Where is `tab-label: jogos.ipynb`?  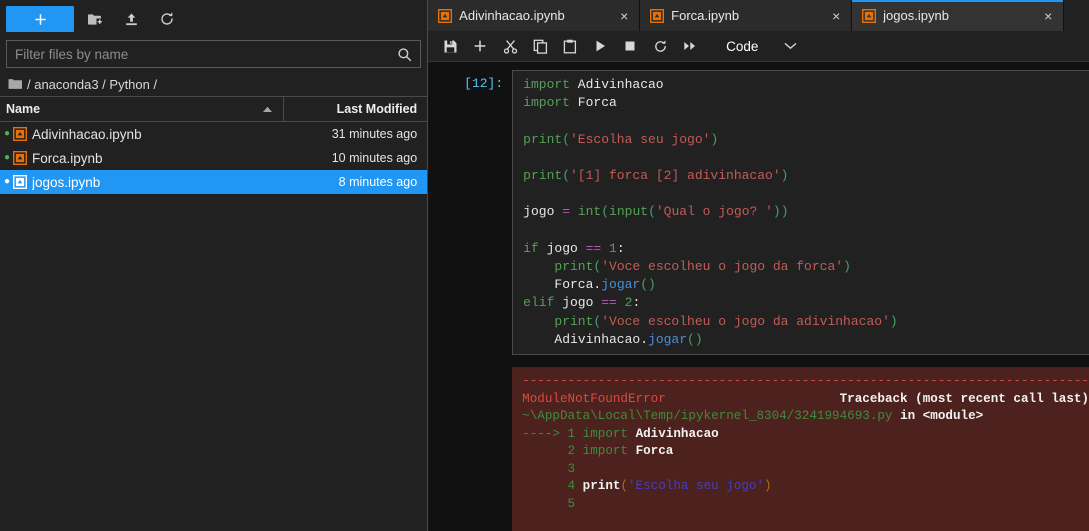
tab-label: jogos.ipynb is located at coordinates (916, 15).